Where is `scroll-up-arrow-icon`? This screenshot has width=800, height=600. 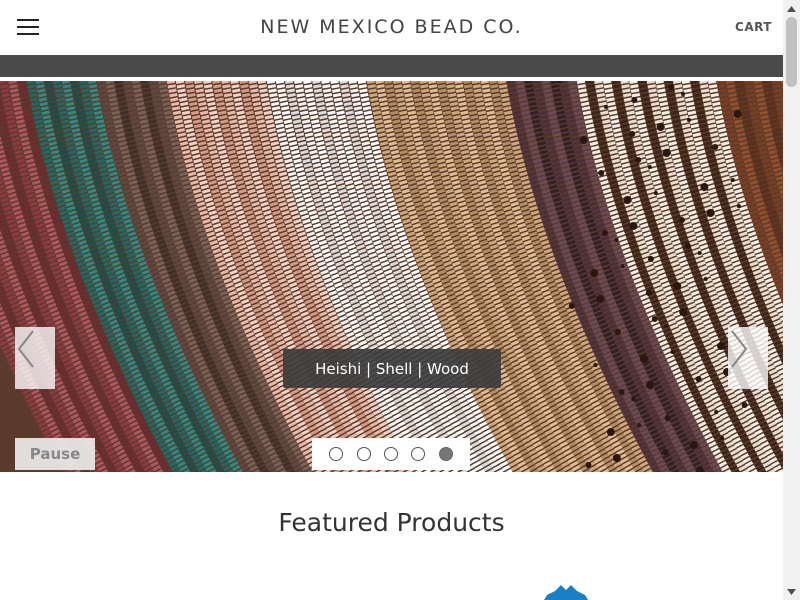
scroll-up-arrow-icon is located at coordinates (791, 8).